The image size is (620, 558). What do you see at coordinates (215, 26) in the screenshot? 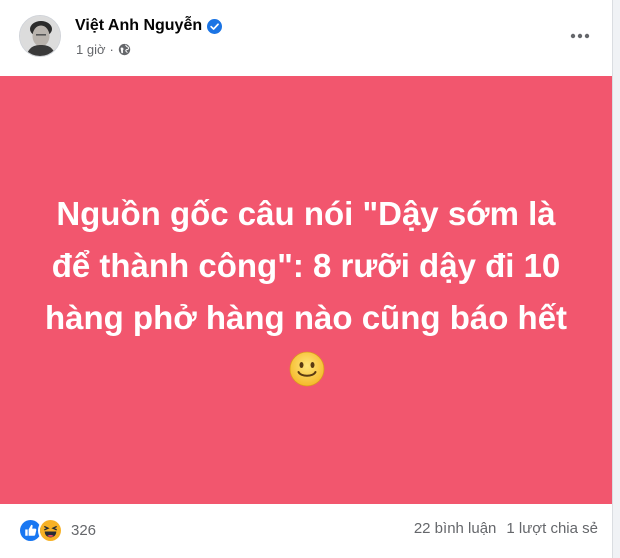
I see `verified-badge-icon` at bounding box center [215, 26].